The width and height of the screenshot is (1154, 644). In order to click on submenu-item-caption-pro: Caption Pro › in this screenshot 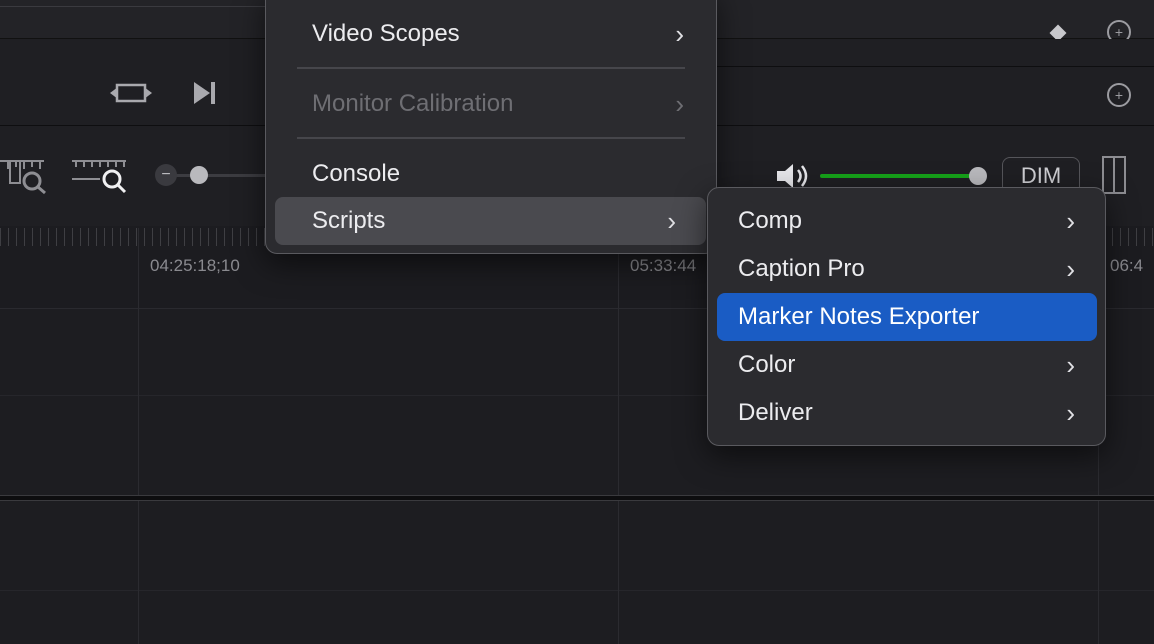, I will do `click(907, 269)`.